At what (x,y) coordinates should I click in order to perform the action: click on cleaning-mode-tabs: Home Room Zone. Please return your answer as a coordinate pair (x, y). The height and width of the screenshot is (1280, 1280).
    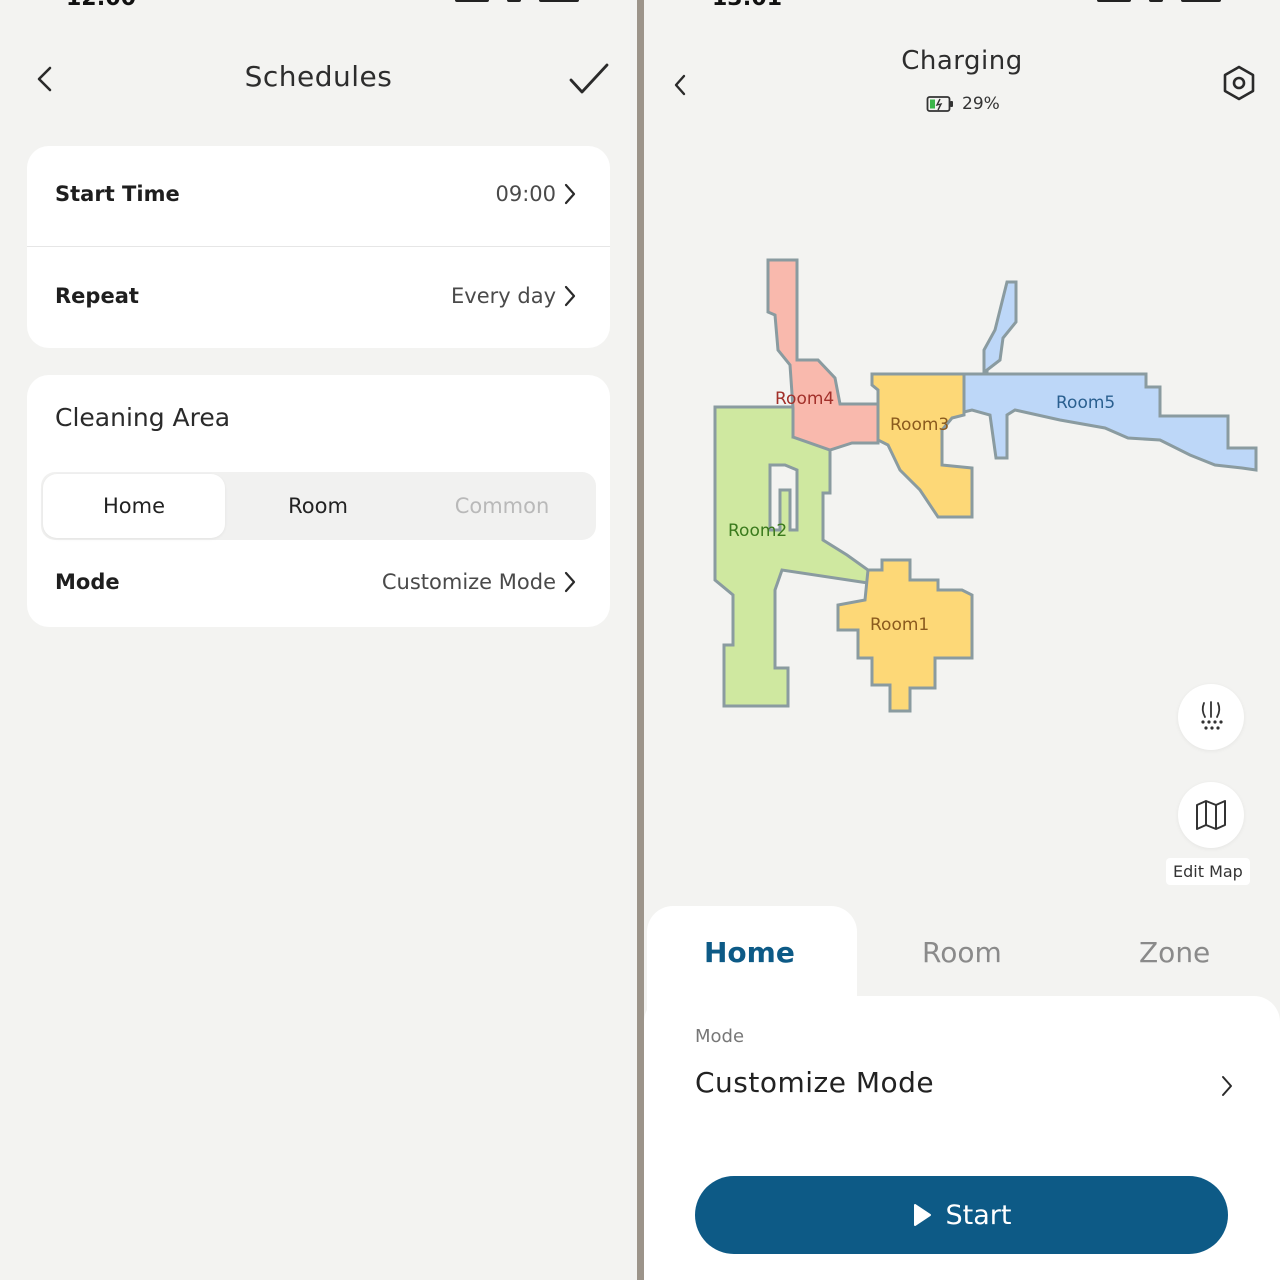
    Looking at the image, I should click on (962, 961).